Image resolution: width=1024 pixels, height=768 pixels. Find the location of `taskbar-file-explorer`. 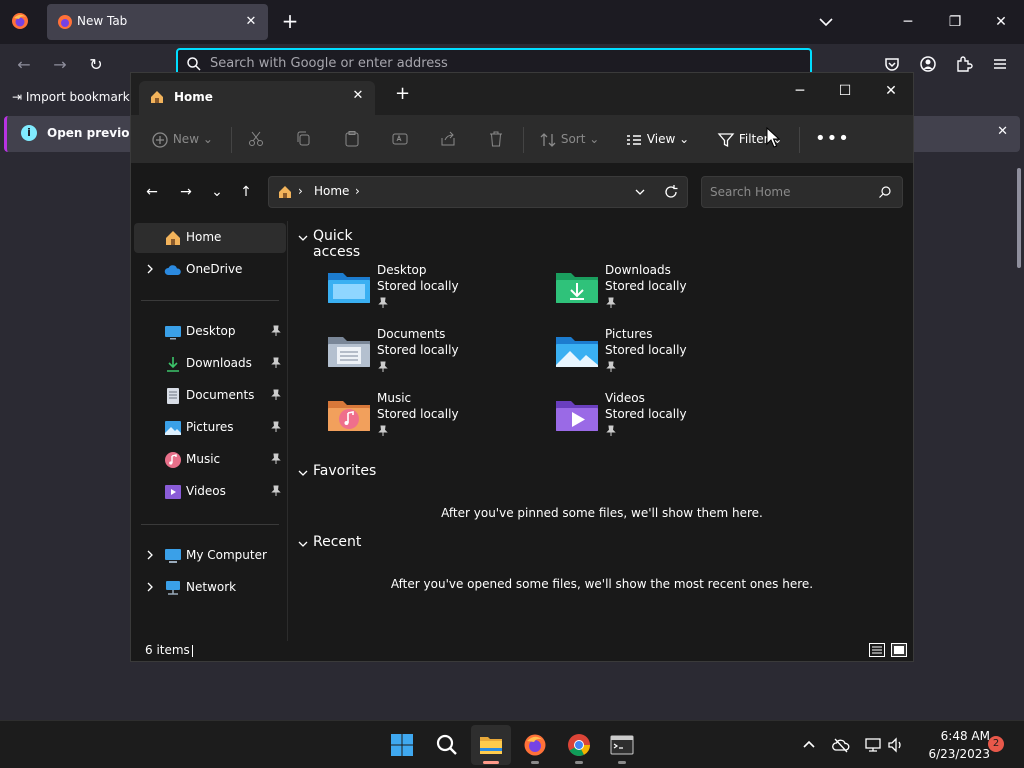

taskbar-file-explorer is located at coordinates (491, 745).